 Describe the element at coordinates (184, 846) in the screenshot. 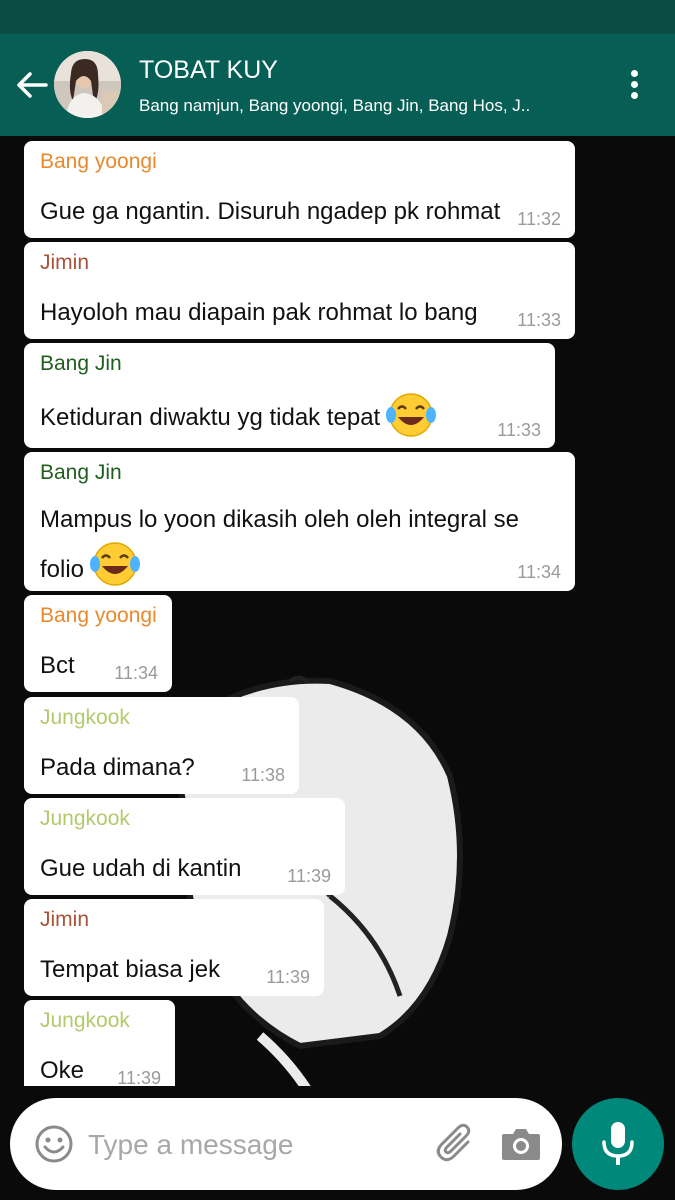

I see `message-bubble: Jungkook Gue udah di kantin 11:39` at that location.